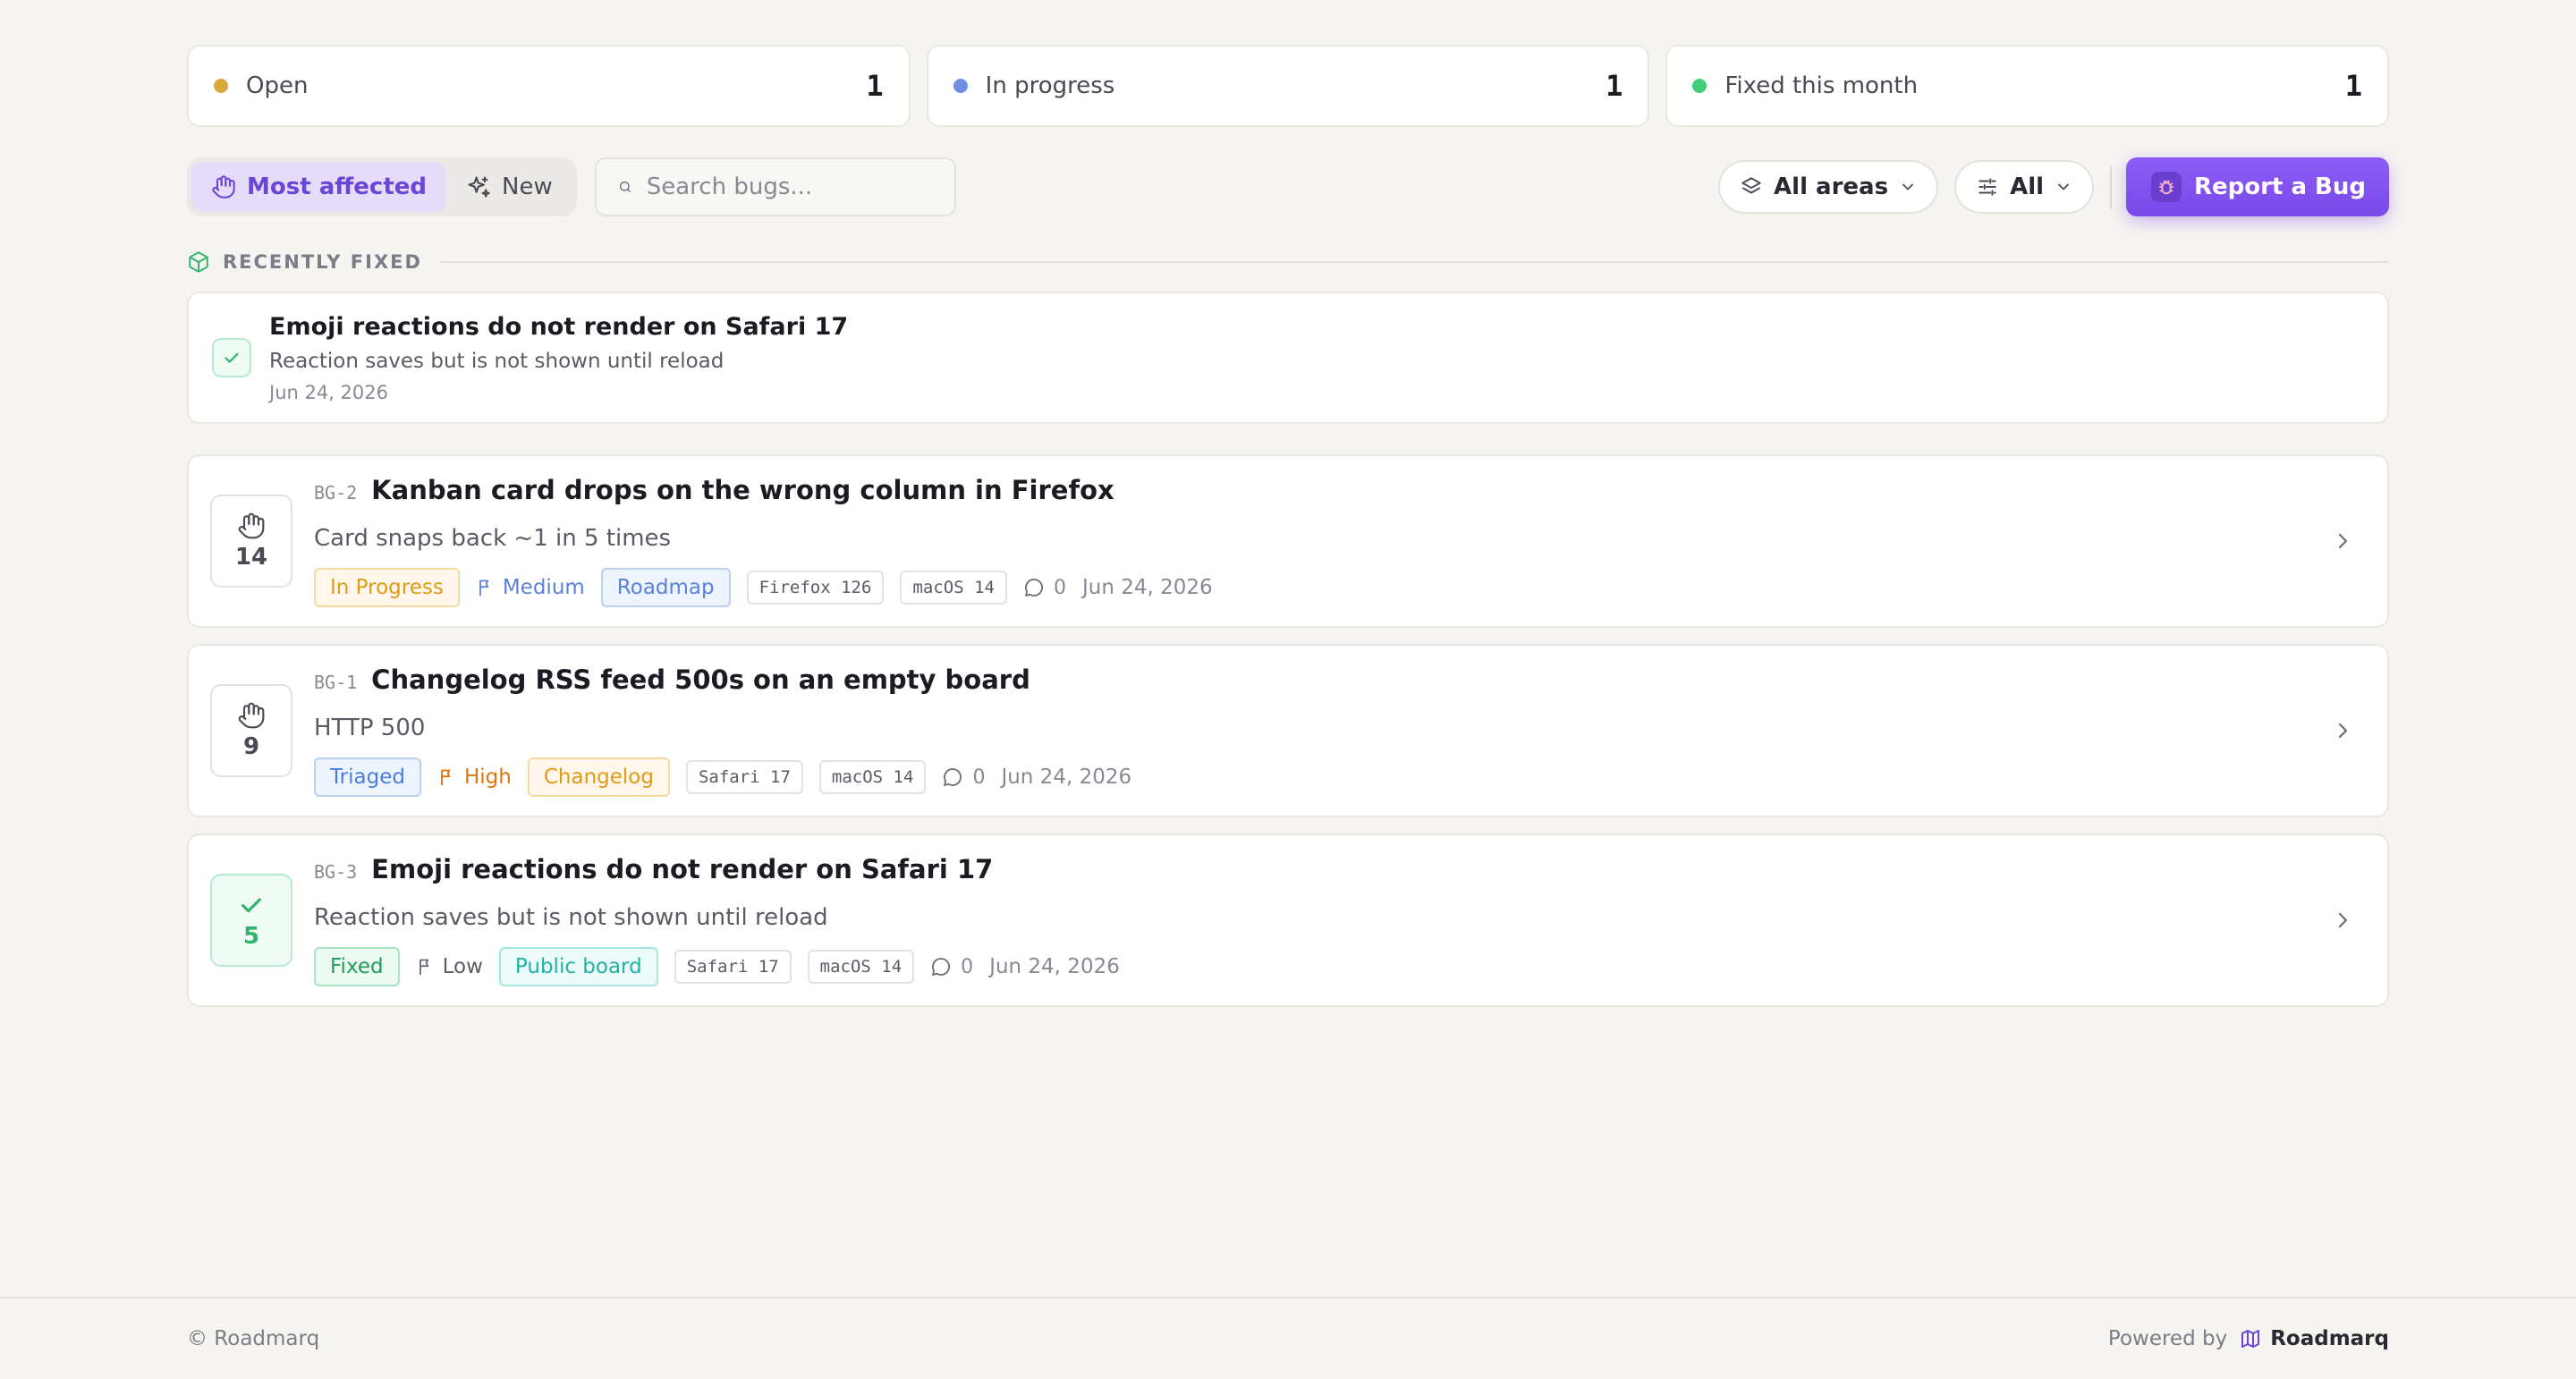 The image size is (2576, 1379). What do you see at coordinates (370, 728) in the screenshot?
I see `bug-description: HTTP 500` at bounding box center [370, 728].